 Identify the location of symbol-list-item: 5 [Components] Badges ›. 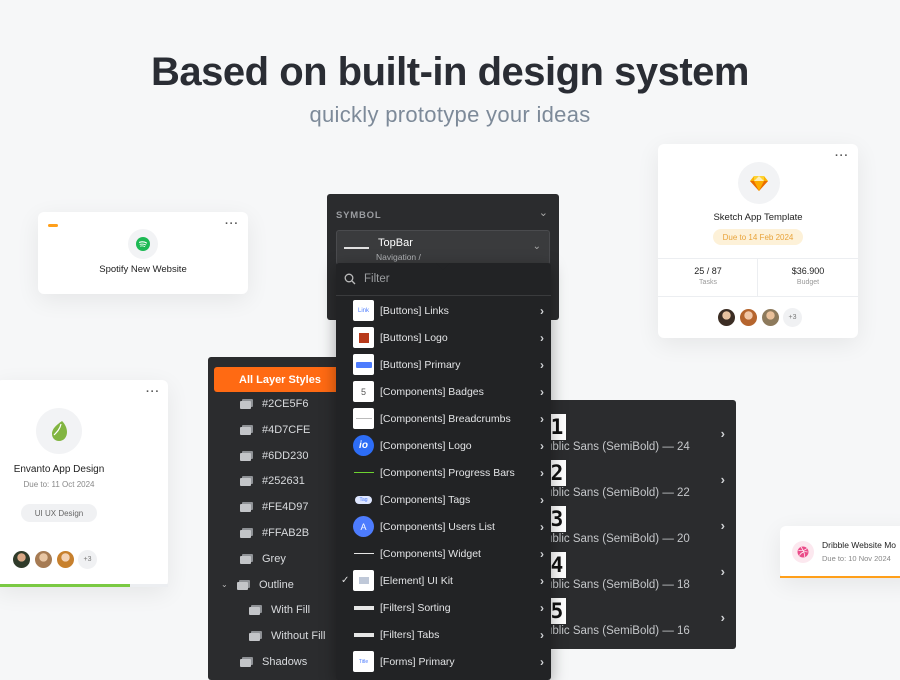
(443, 391).